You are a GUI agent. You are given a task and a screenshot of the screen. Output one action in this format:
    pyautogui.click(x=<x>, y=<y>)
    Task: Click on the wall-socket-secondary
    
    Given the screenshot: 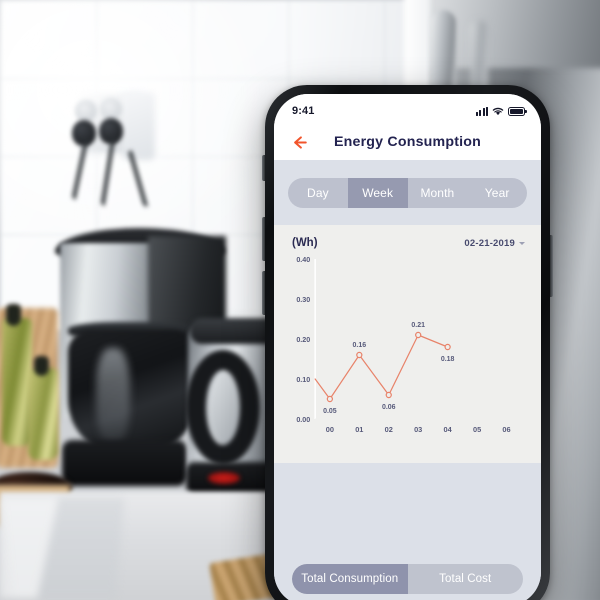 What is the action you would take?
    pyautogui.click(x=138, y=126)
    